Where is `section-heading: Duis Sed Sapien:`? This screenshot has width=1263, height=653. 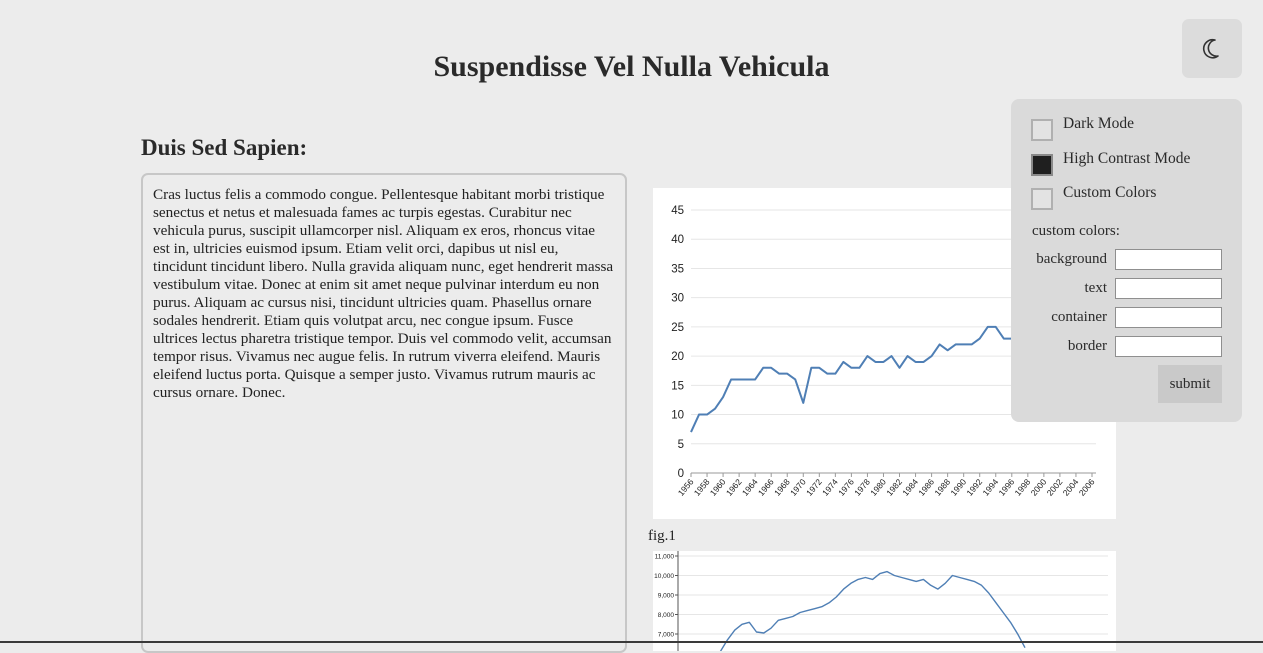
section-heading: Duis Sed Sapien: is located at coordinates (224, 147).